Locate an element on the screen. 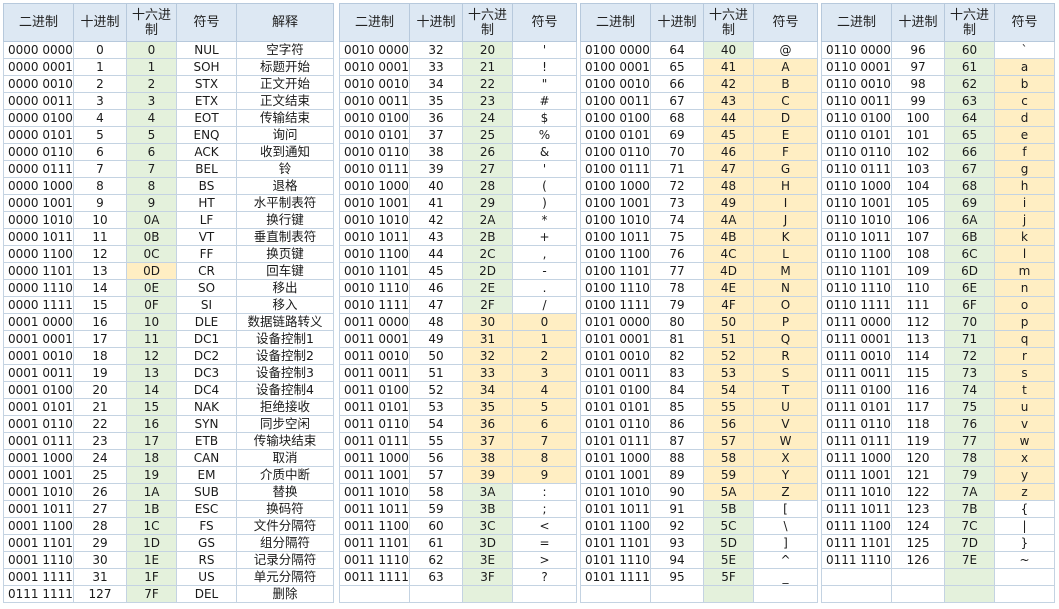  table-row: 0111 1111 127 7F DEL 删除 is located at coordinates (168, 594).